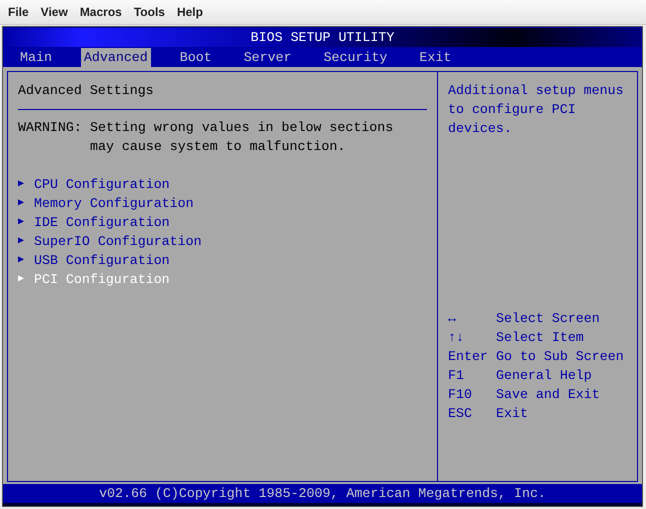 The width and height of the screenshot is (646, 509). I want to click on key-action: Select Item, so click(540, 338).